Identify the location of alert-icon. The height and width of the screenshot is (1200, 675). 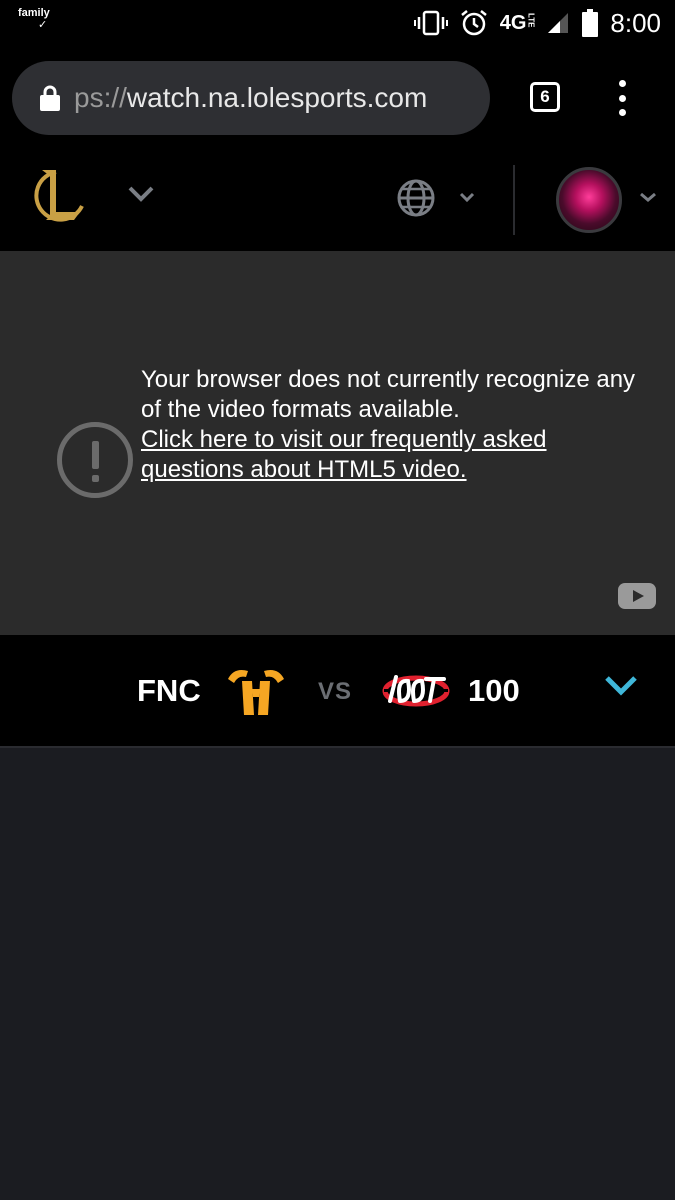
(95, 460).